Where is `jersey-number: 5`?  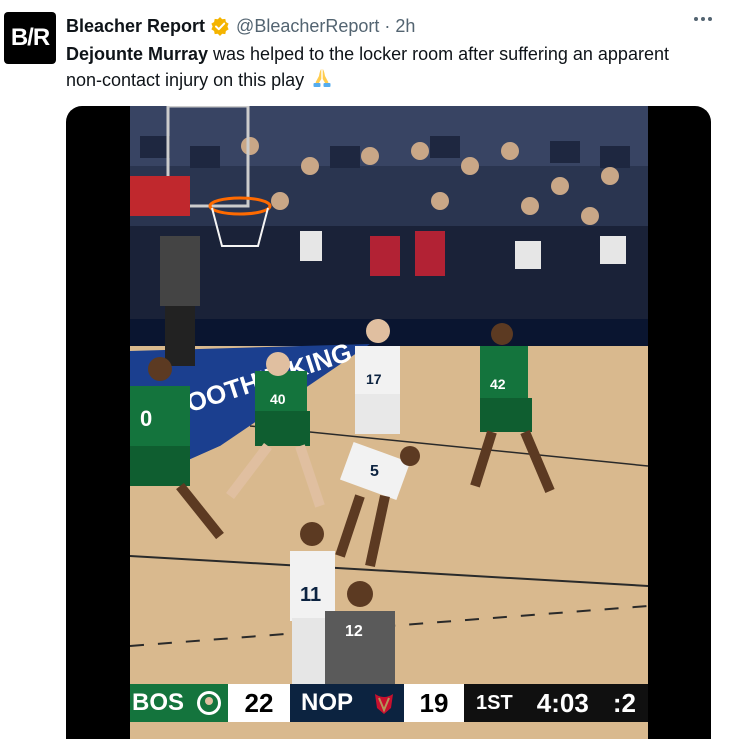
jersey-number: 5 is located at coordinates (374, 471).